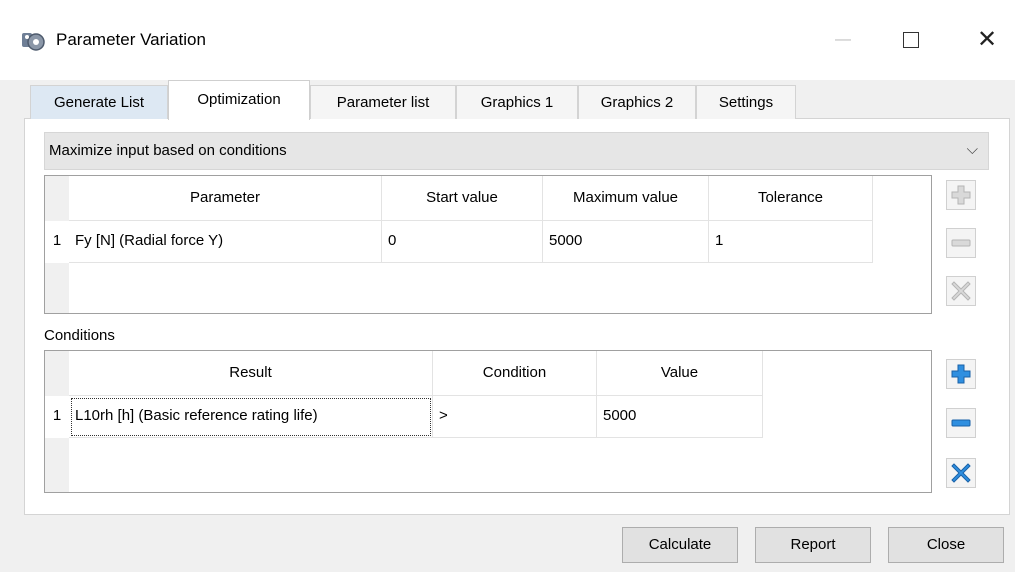  I want to click on column-header-tolerance: Tolerance, so click(791, 198).